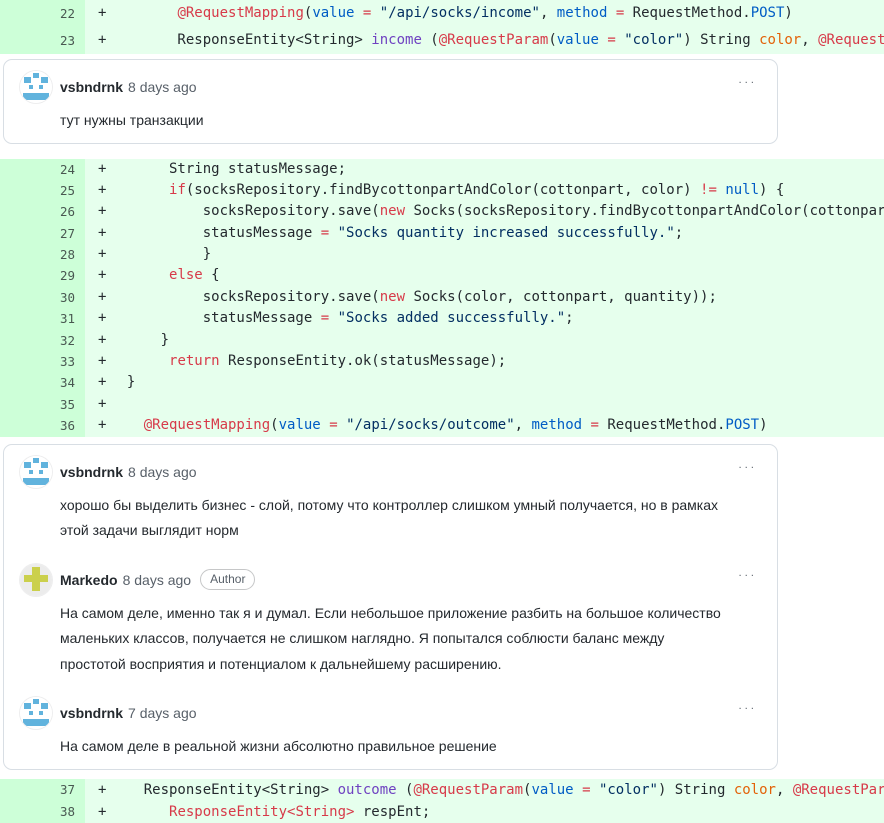 This screenshot has width=884, height=823. I want to click on diff-added-line-28: 28 + }, so click(442, 255).